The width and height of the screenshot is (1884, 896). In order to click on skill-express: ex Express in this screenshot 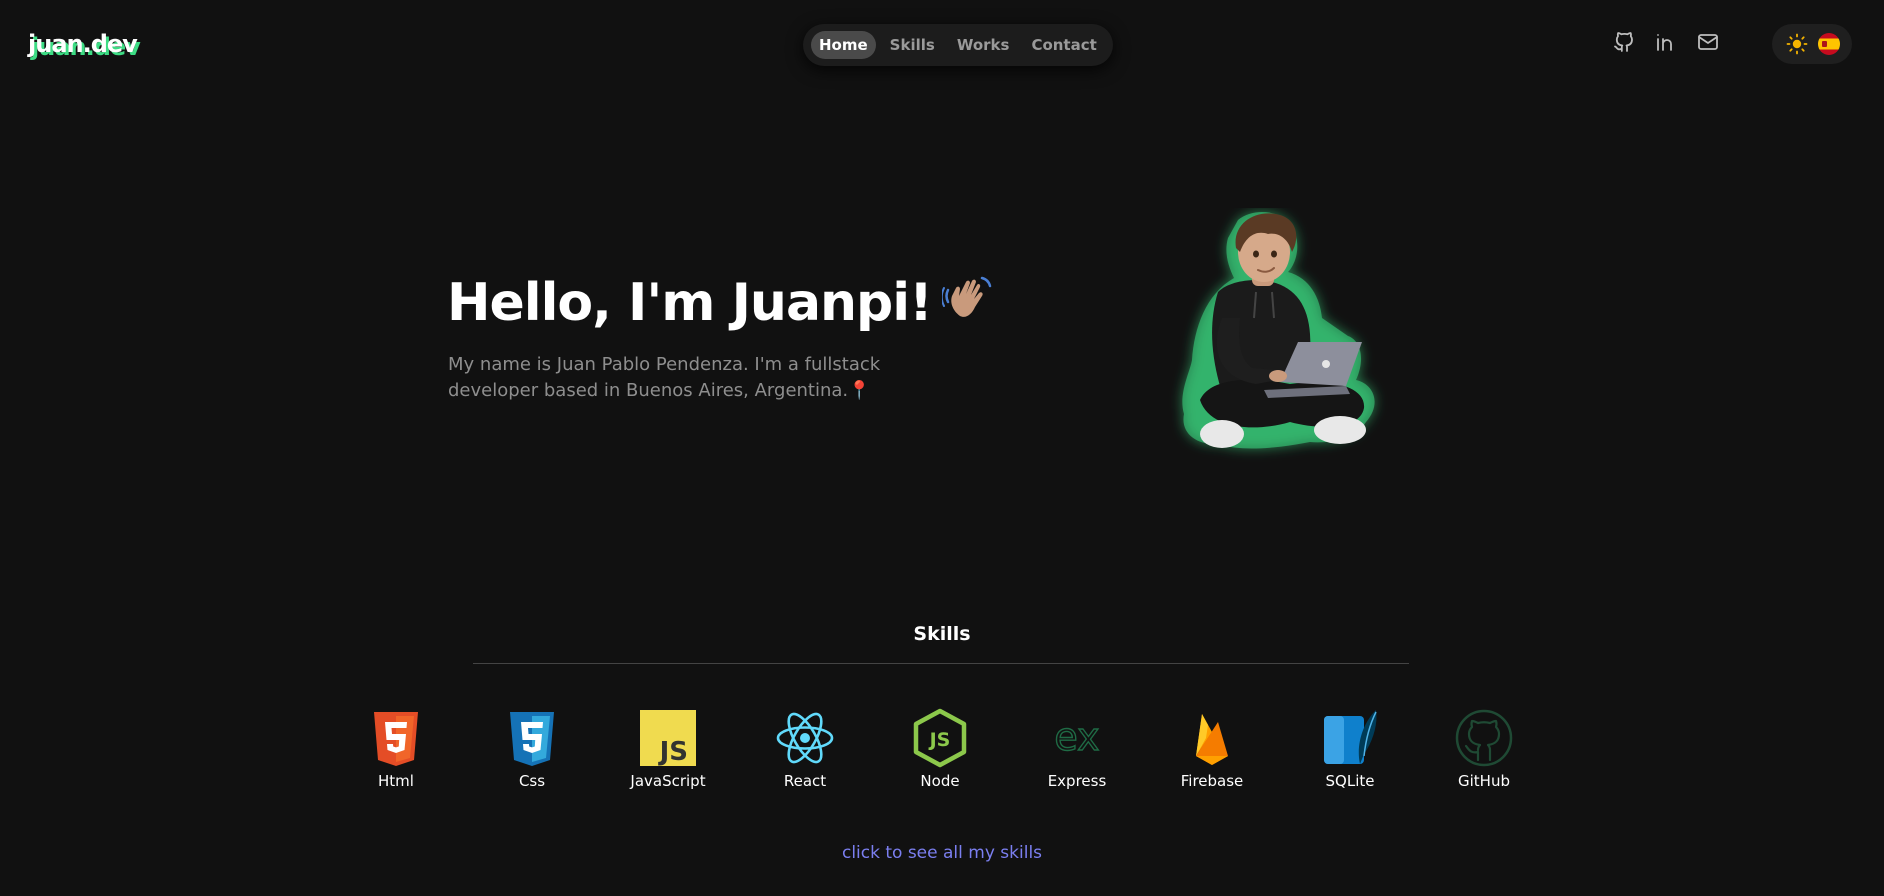, I will do `click(1077, 749)`.